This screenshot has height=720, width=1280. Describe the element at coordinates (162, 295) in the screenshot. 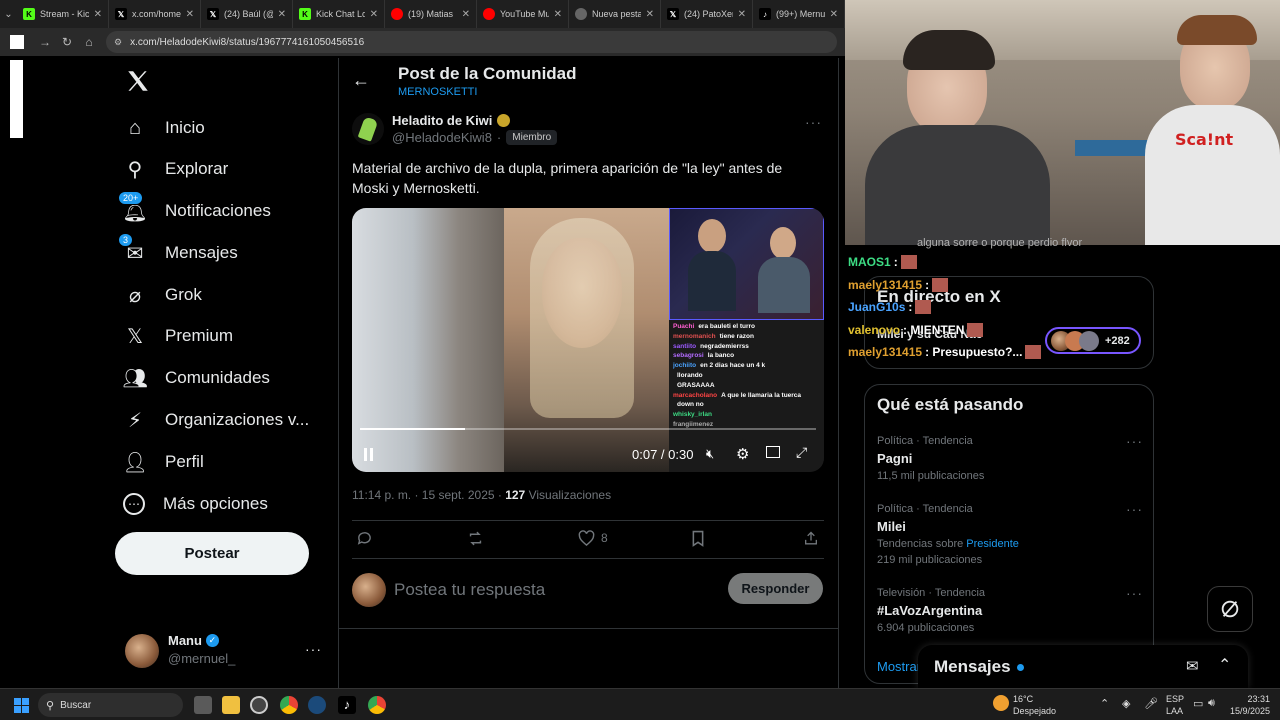

I see `sidebar-item-grok: ⌀ Grok` at that location.